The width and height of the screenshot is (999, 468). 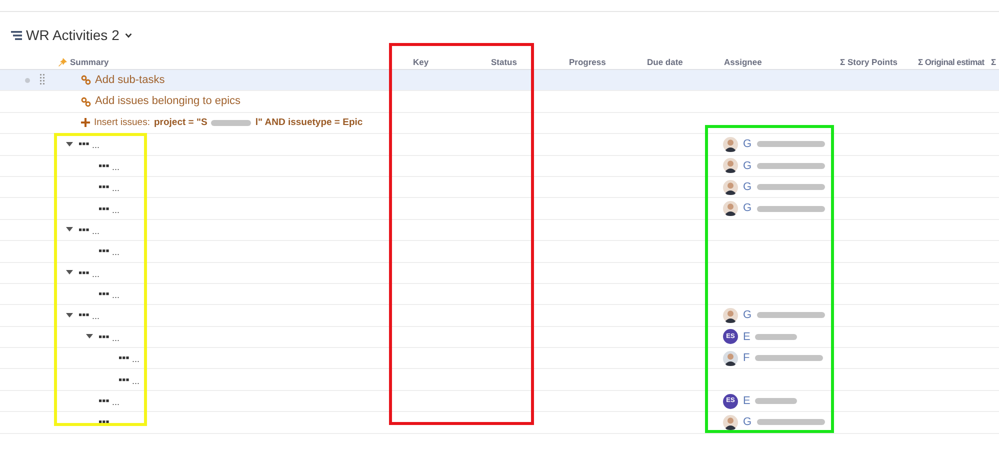 I want to click on column-header: Status, so click(x=504, y=62).